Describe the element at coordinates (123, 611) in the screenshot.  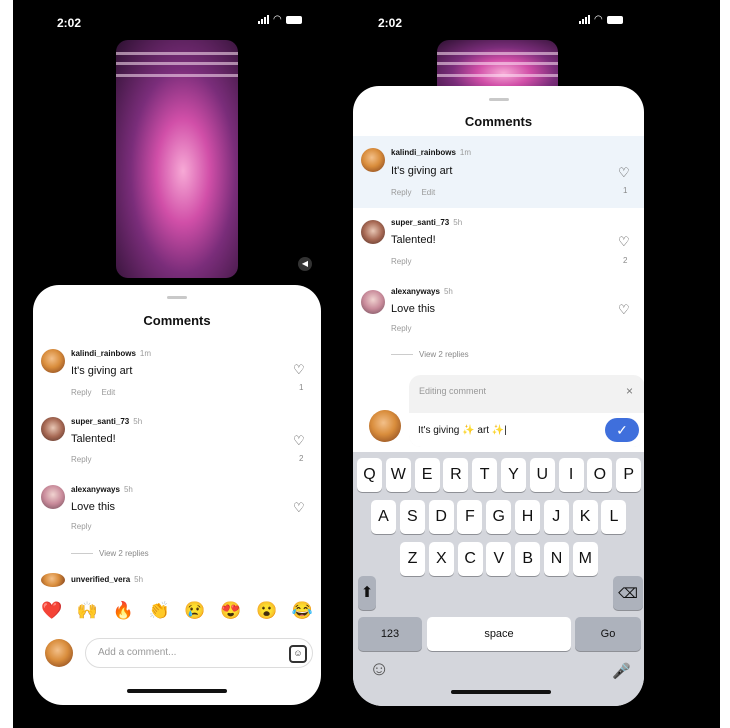
I see `emoji-fire: 🔥` at that location.